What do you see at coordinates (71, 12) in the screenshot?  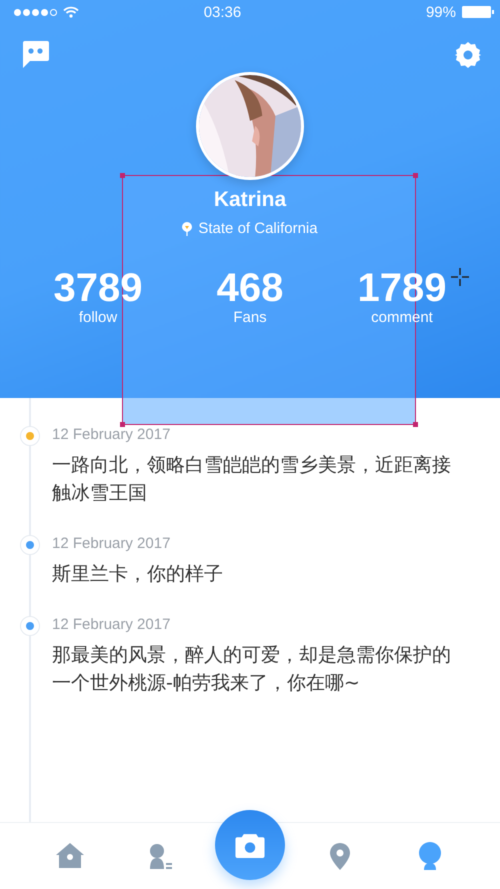 I see `wifi-icon` at bounding box center [71, 12].